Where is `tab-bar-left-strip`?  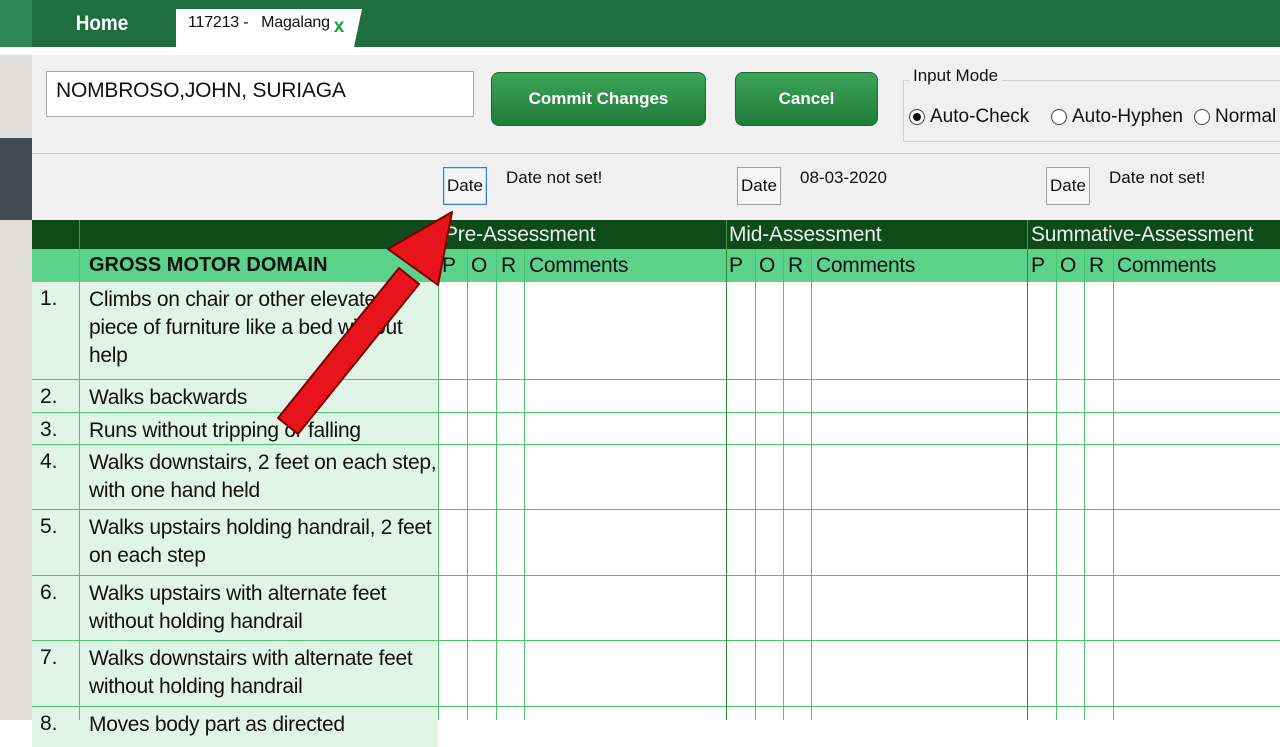
tab-bar-left-strip is located at coordinates (16, 23).